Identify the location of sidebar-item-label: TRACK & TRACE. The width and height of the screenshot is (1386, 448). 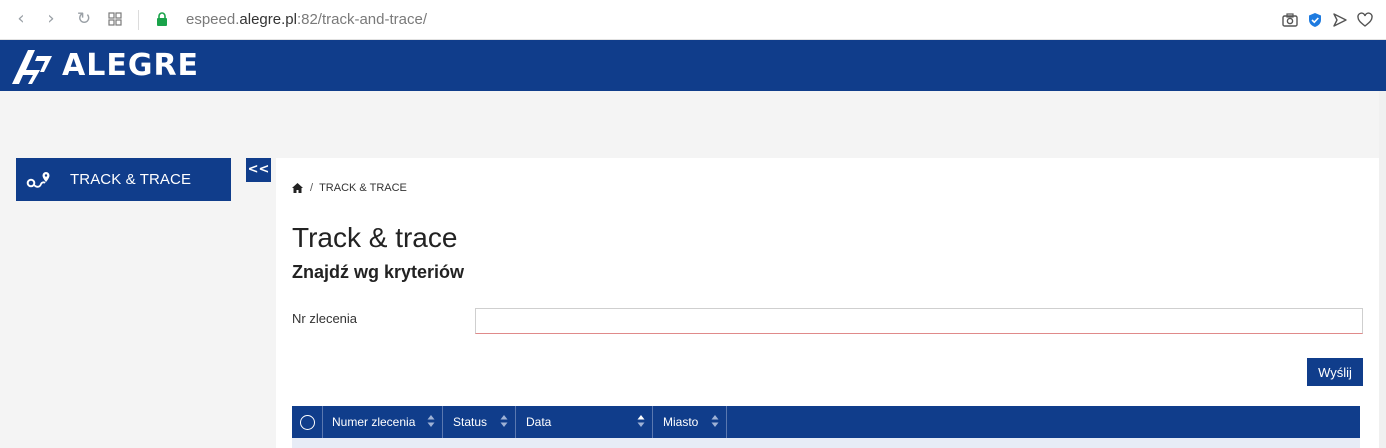
(131, 179).